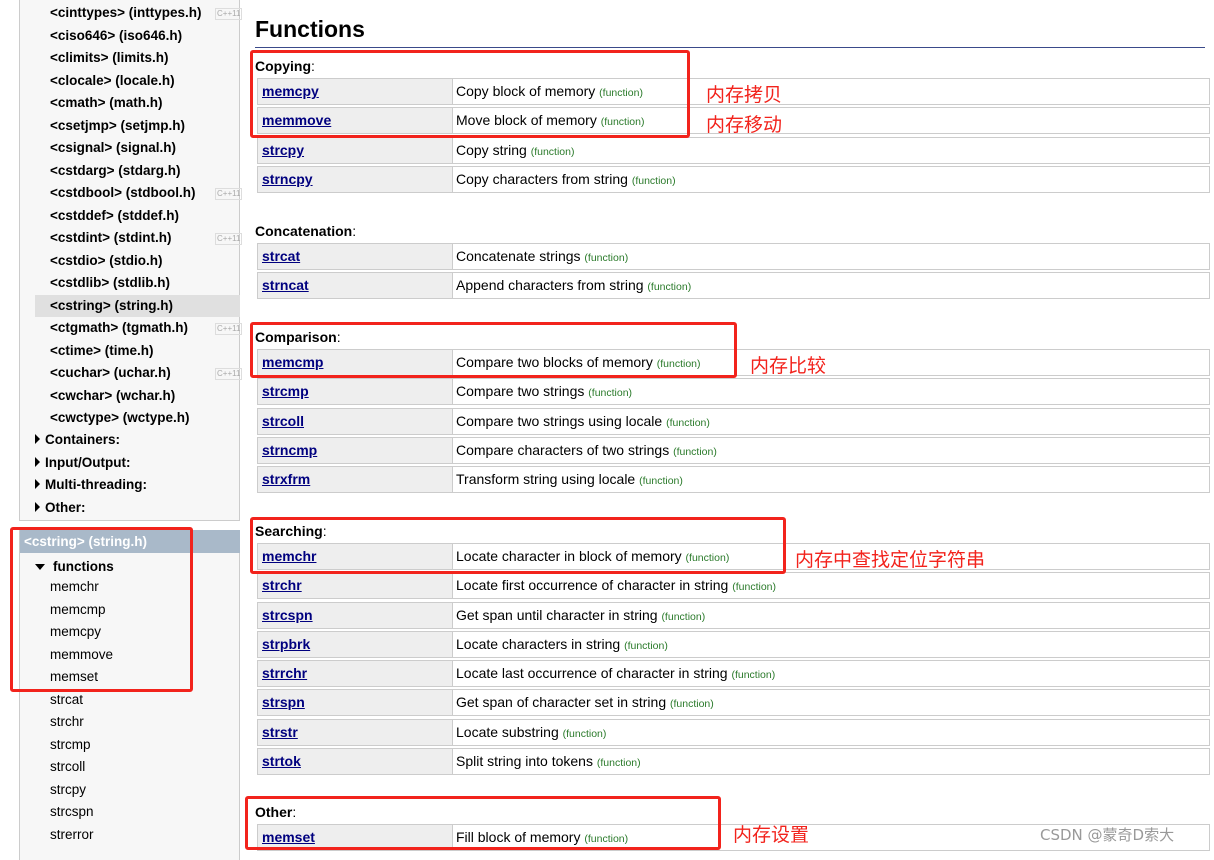  Describe the element at coordinates (126, 13) in the screenshot. I see `sidebar-header-item: <cinttypes> (inttypes.h)` at that location.